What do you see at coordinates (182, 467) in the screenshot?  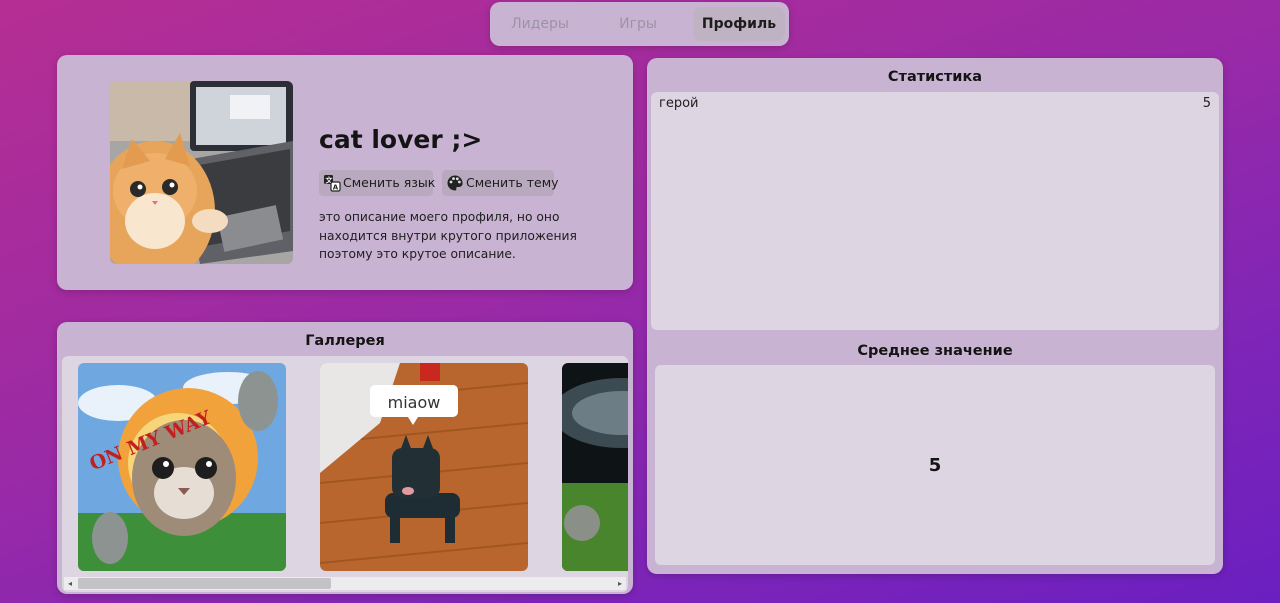 I see `gallery-image: ON MY WAY` at bounding box center [182, 467].